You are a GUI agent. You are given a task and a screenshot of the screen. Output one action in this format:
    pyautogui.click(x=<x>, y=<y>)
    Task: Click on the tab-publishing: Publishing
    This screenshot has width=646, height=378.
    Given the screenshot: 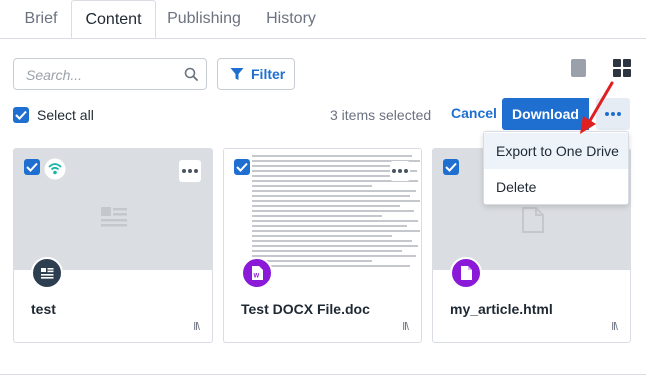 What is the action you would take?
    pyautogui.click(x=204, y=19)
    